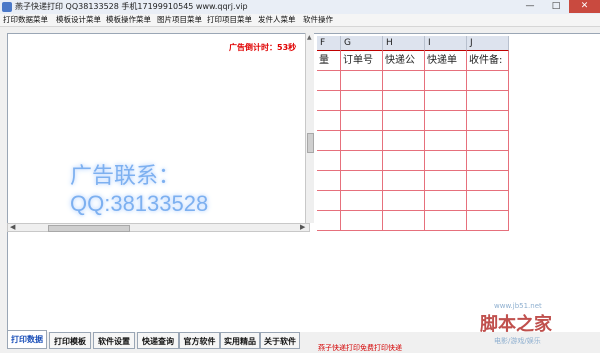  What do you see at coordinates (488, 43) in the screenshot?
I see `column-letter-j: J` at bounding box center [488, 43].